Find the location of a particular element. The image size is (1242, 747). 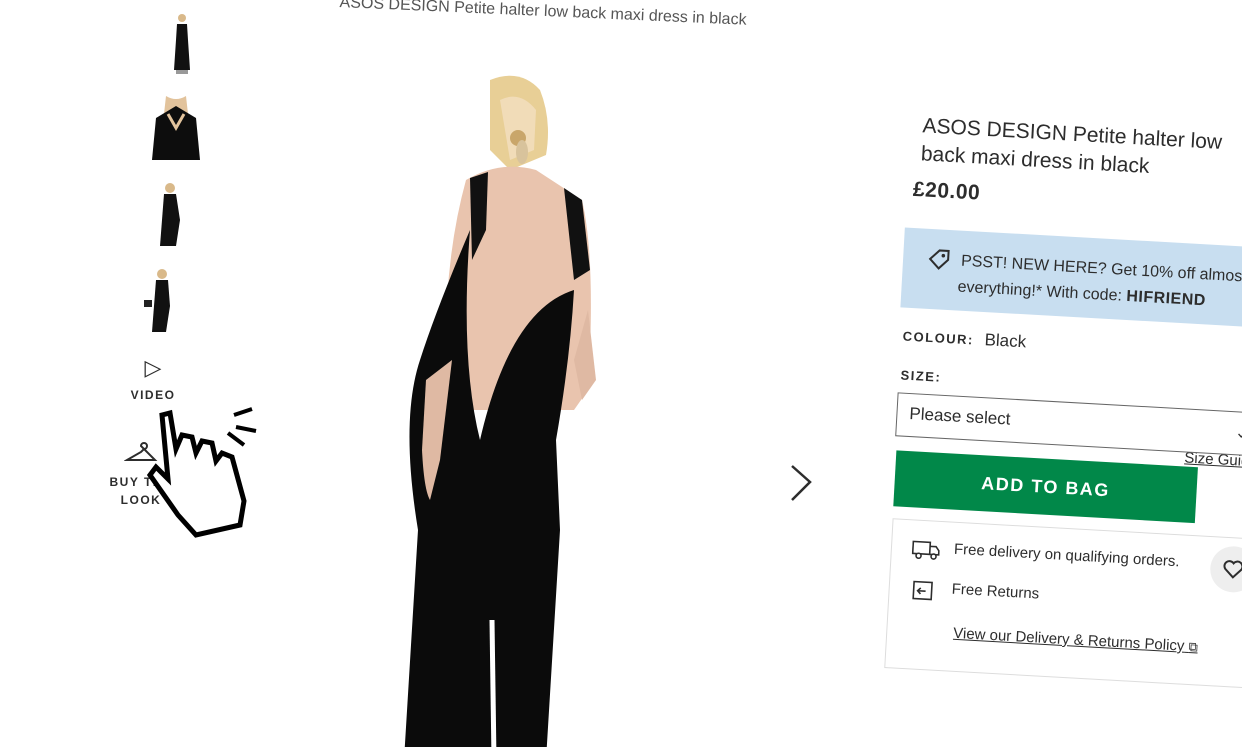

returns-text: Free Returns is located at coordinates (995, 591).